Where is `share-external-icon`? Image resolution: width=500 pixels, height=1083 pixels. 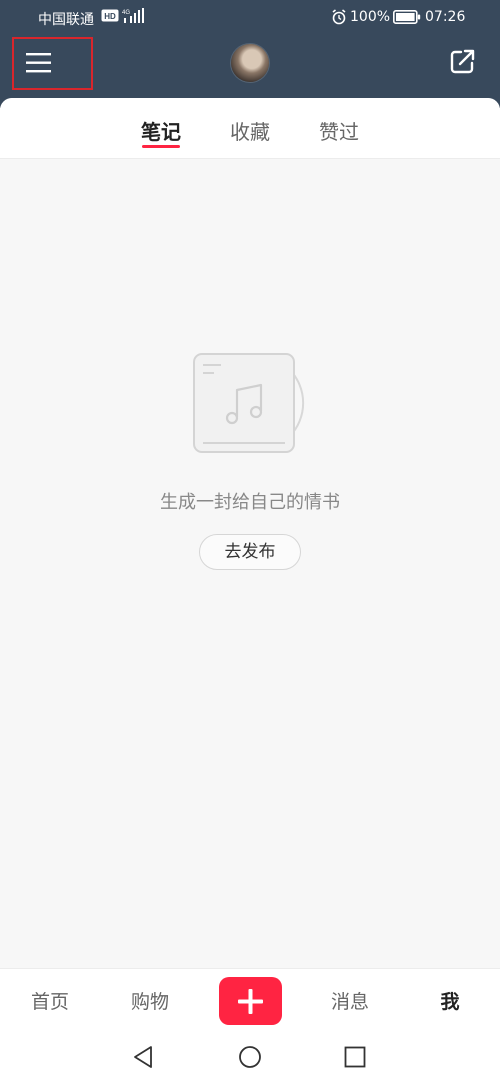
share-external-icon is located at coordinates (462, 62).